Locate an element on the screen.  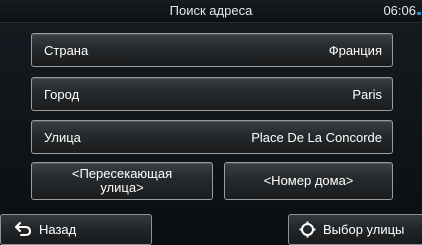
house-number-label: <Номер дома> is located at coordinates (308, 180).